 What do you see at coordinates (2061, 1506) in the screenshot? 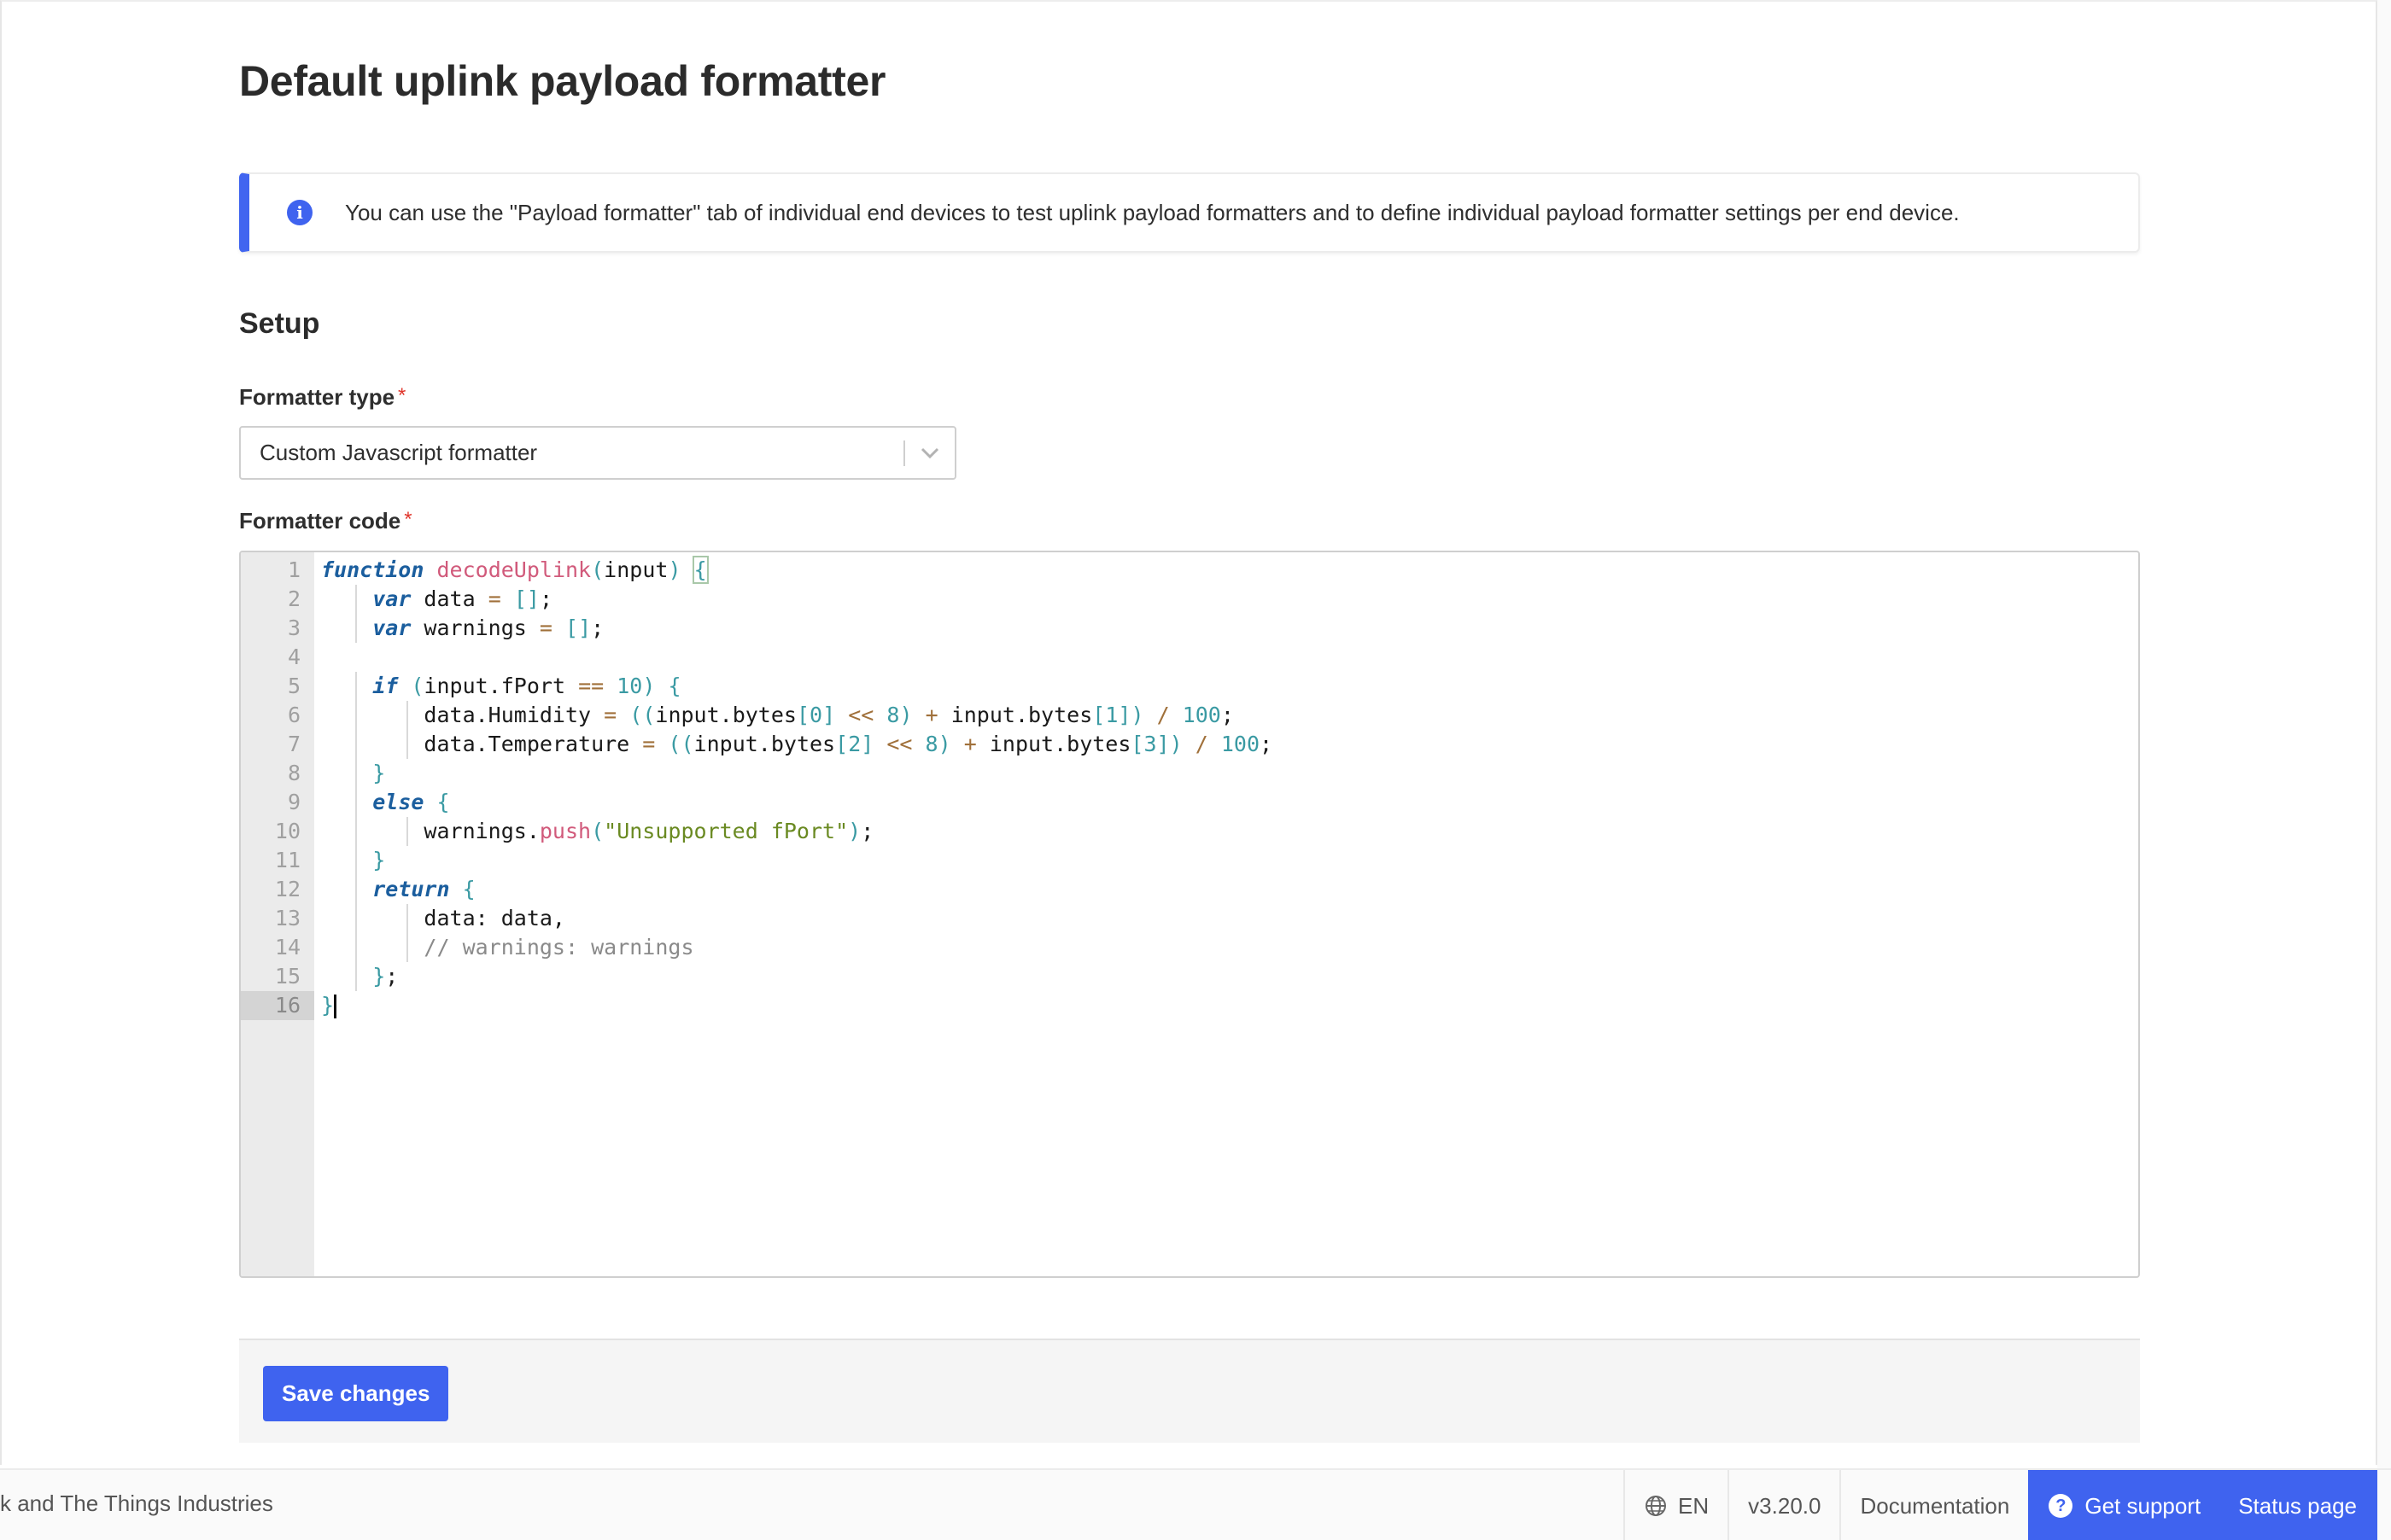
I see `help-circle-icon: ?` at bounding box center [2061, 1506].